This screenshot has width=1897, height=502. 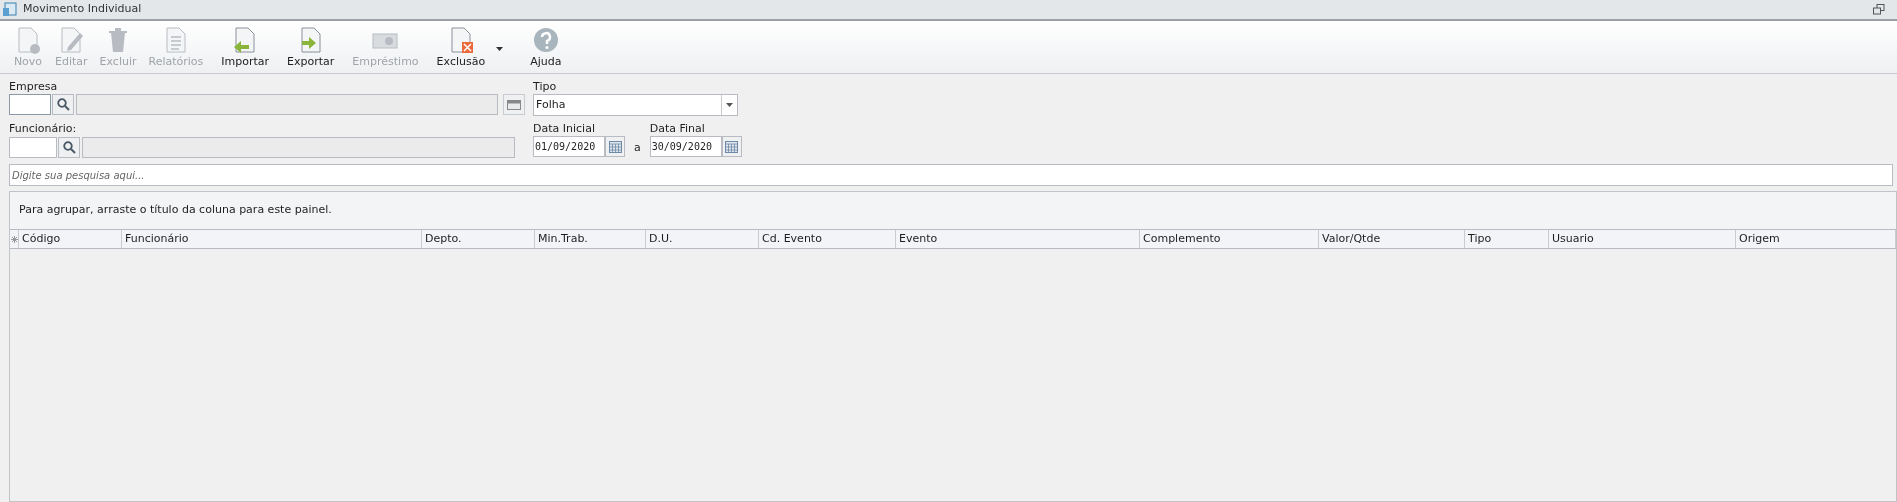 What do you see at coordinates (590, 239) in the screenshot?
I see `column-header: Min.Trab.` at bounding box center [590, 239].